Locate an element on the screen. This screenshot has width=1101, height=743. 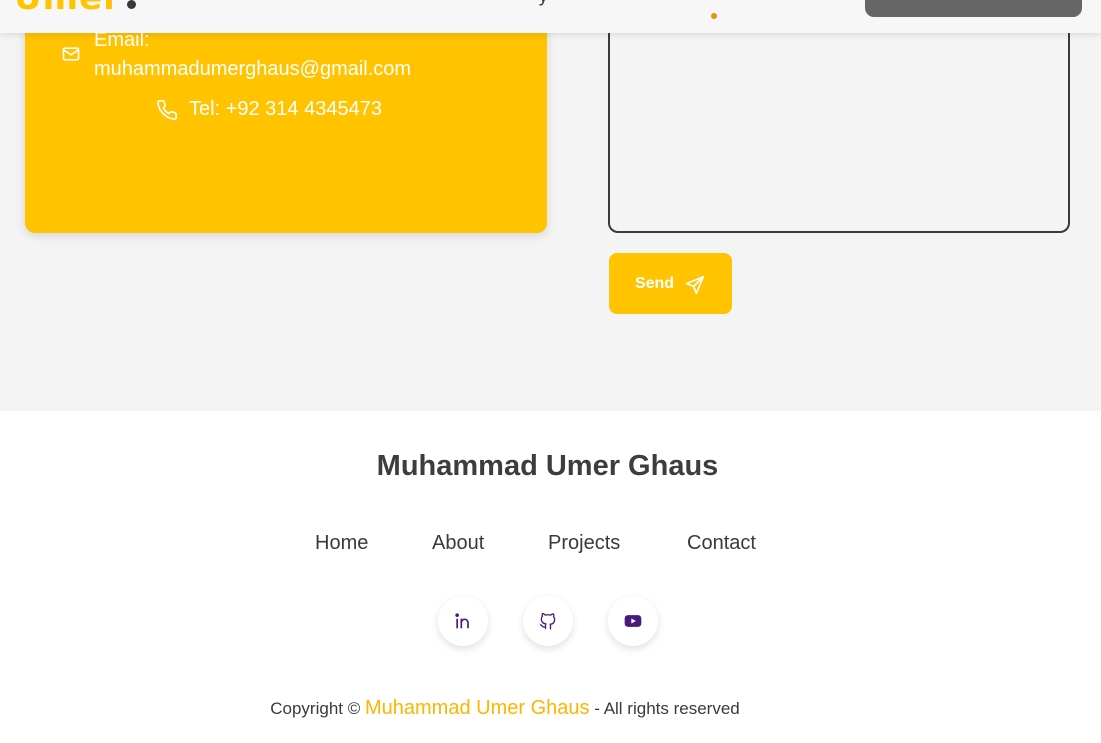
email-value: muhammadumerghaus@gmail.com is located at coordinates (252, 69).